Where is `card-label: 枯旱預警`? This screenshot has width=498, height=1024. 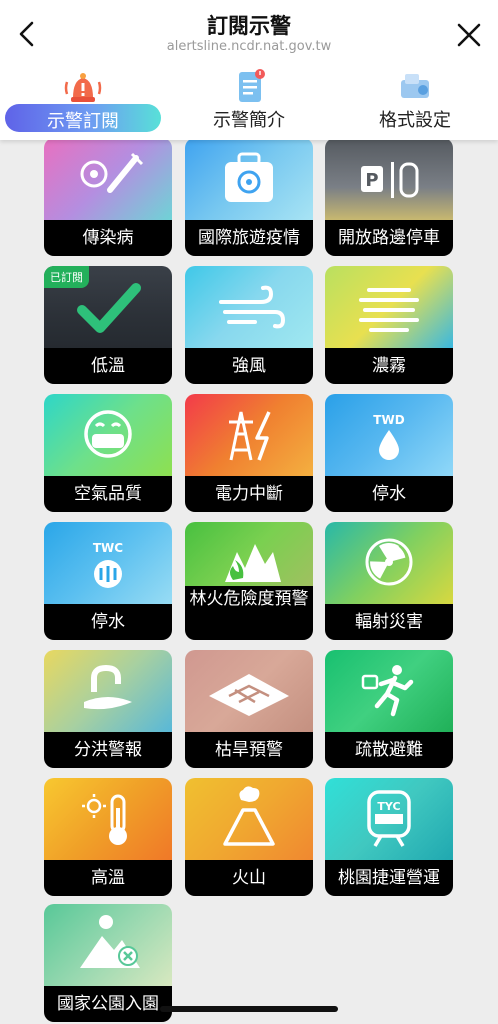
card-label: 枯旱預警 is located at coordinates (249, 750).